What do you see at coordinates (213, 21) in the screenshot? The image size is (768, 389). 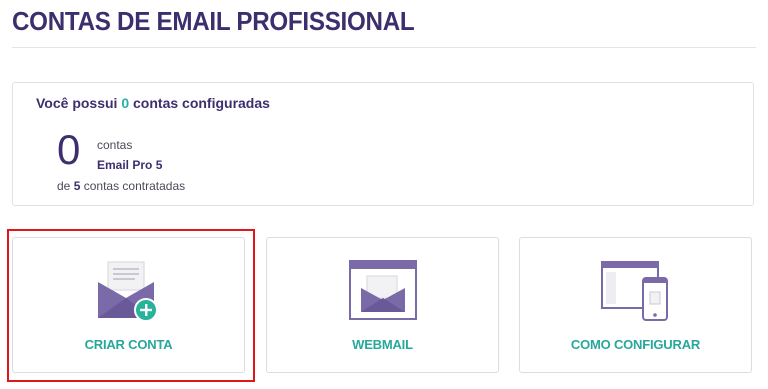 I see `page-title: CONTAS DE EMAIL PROFISSIONAL` at bounding box center [213, 21].